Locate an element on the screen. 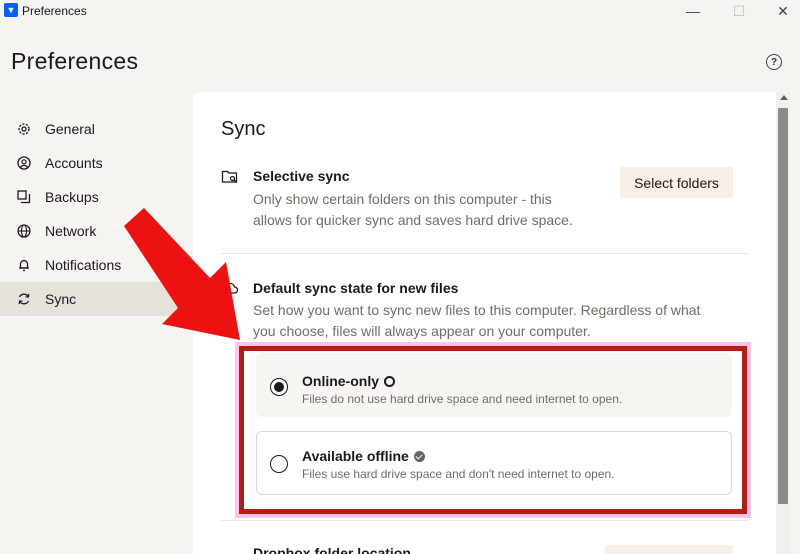  scrollbar-thumb is located at coordinates (783, 306).